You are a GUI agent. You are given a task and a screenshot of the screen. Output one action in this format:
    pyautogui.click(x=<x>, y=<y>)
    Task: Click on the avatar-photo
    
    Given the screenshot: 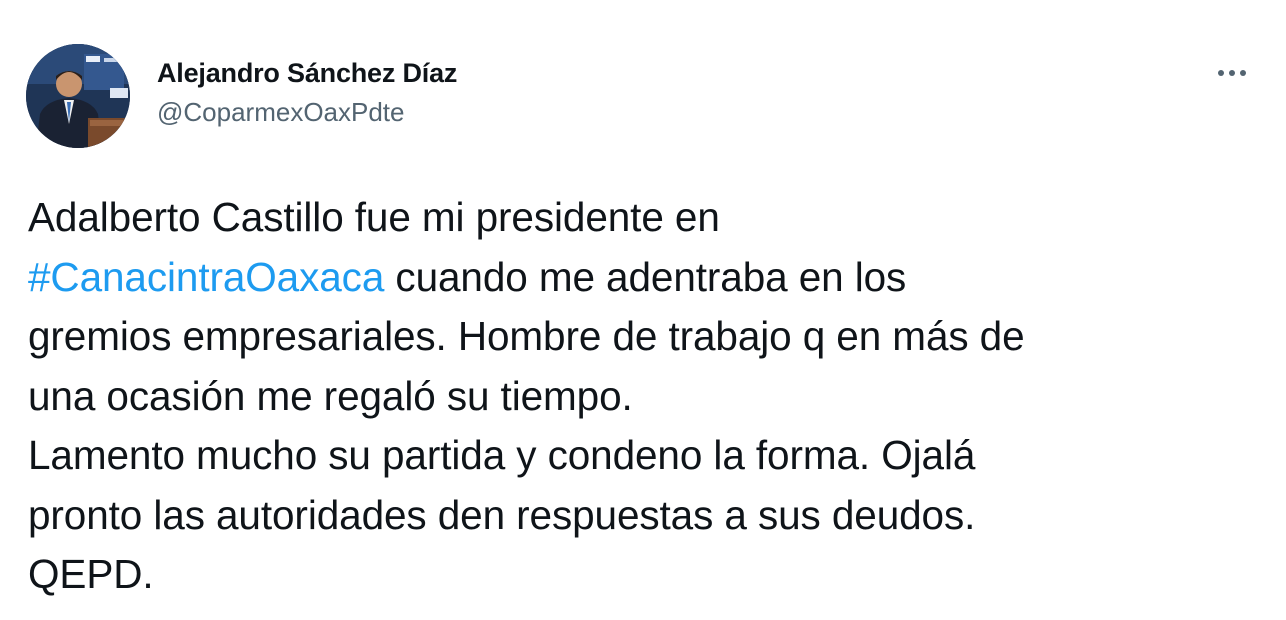 What is the action you would take?
    pyautogui.click(x=78, y=96)
    